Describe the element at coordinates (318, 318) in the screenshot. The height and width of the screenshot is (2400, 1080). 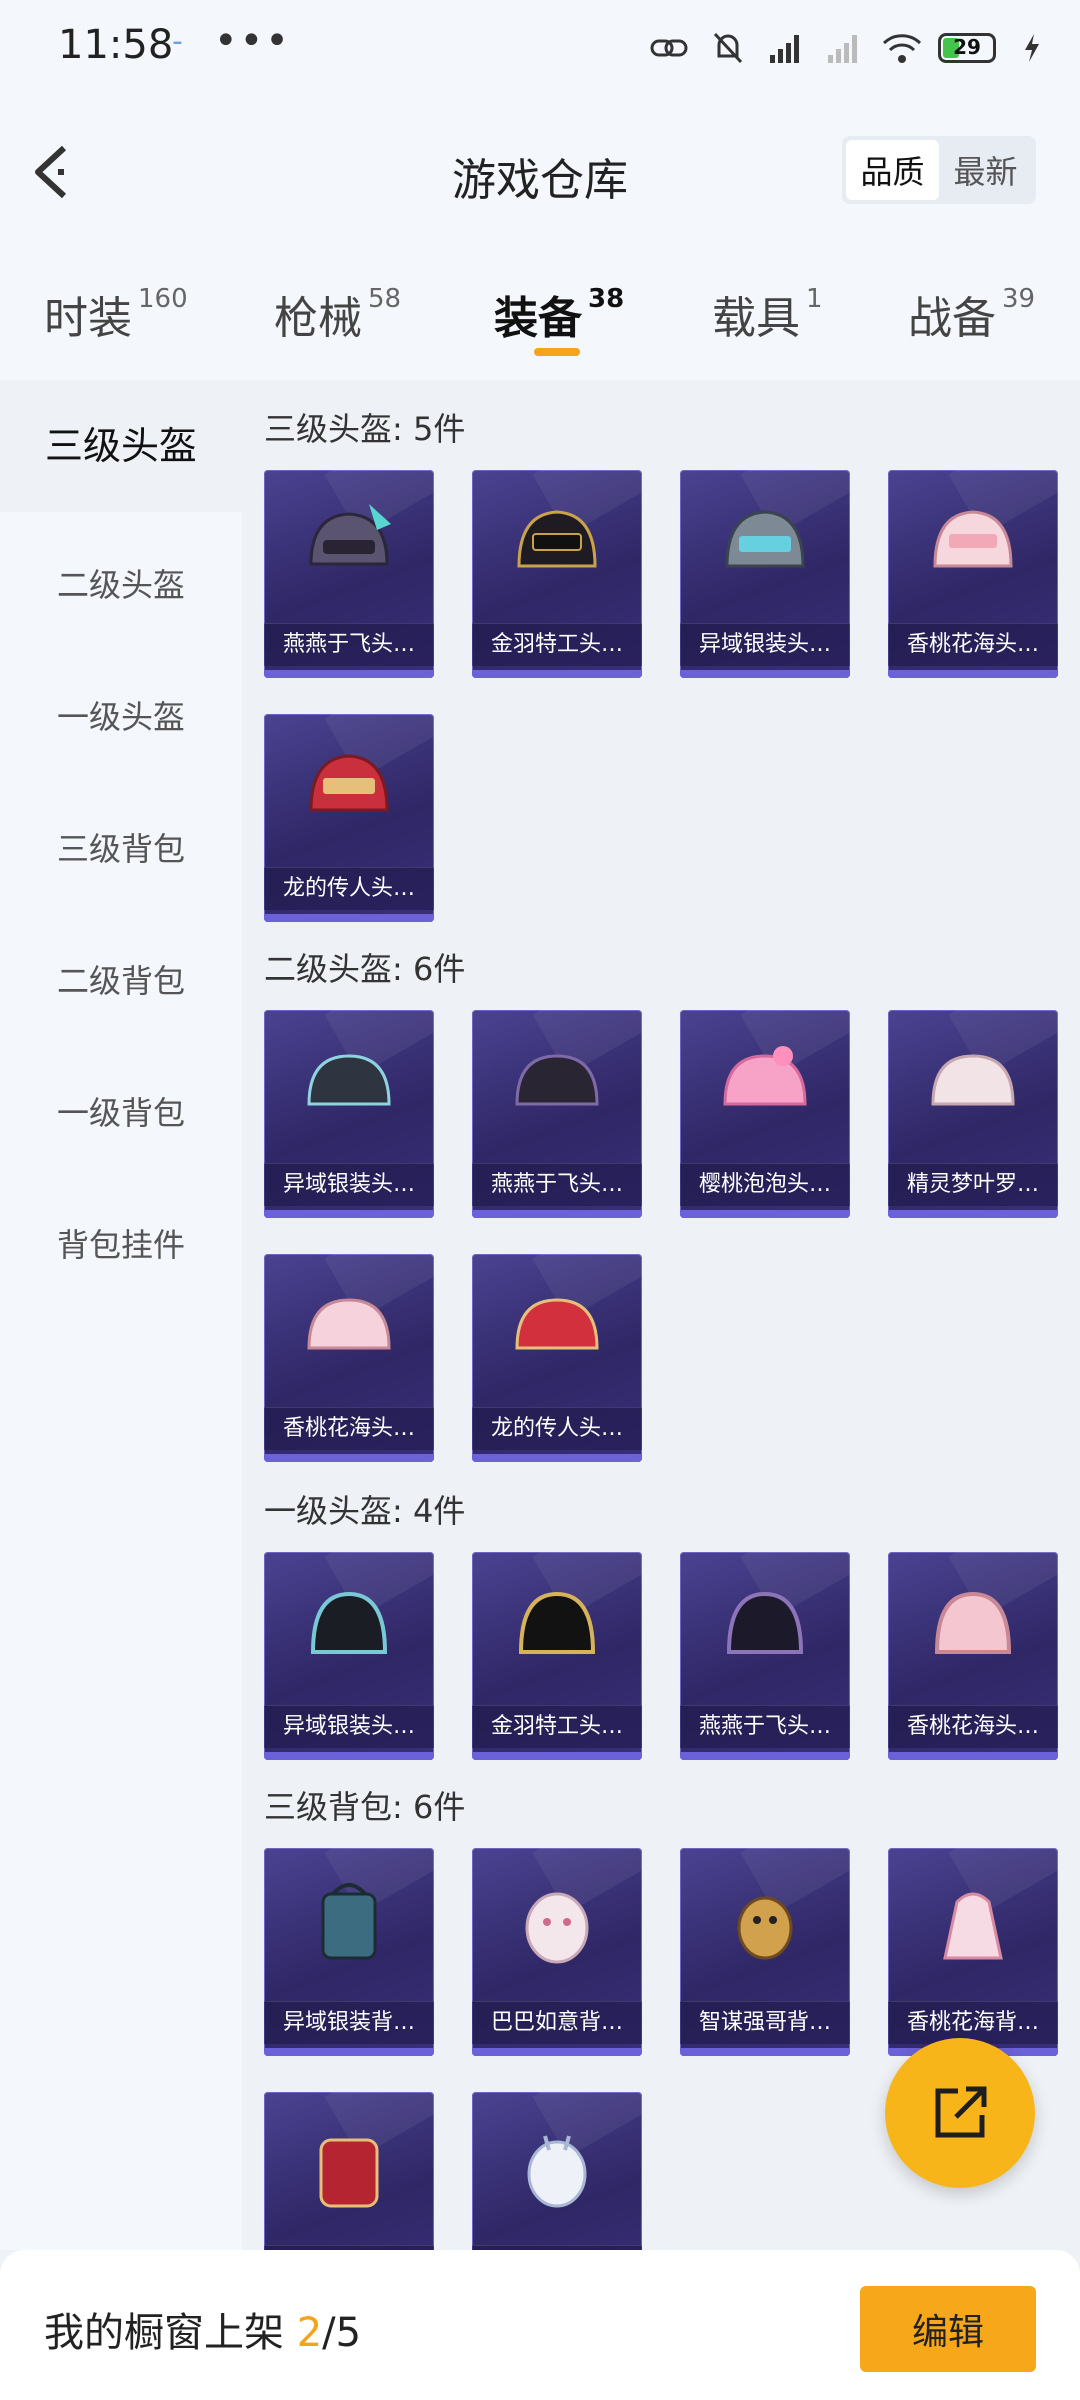
I see `tab-label: 枪械` at that location.